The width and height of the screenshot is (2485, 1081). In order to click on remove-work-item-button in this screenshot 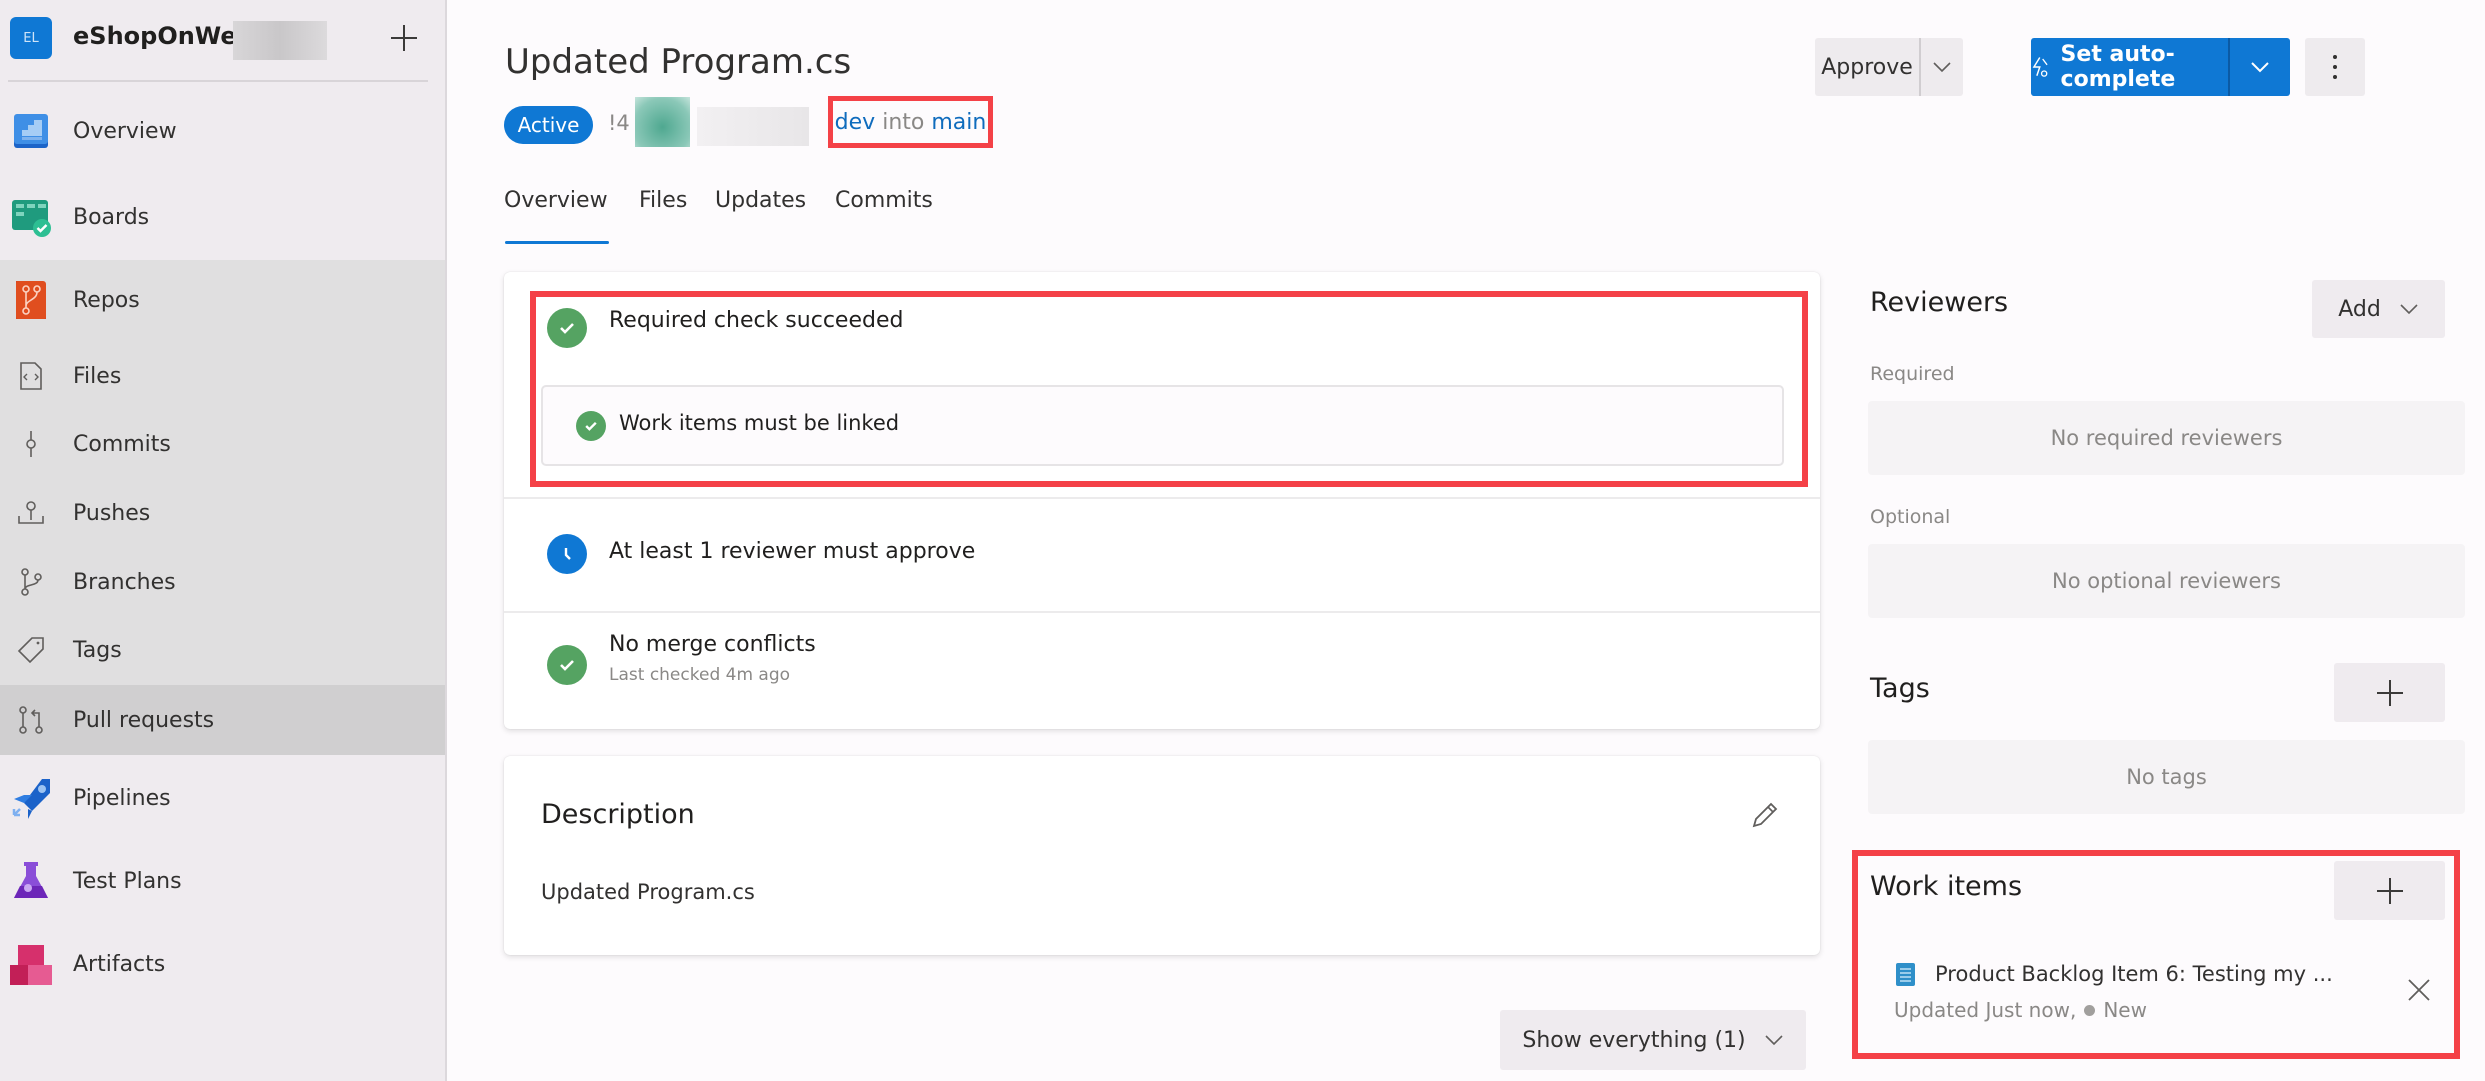, I will do `click(2419, 990)`.